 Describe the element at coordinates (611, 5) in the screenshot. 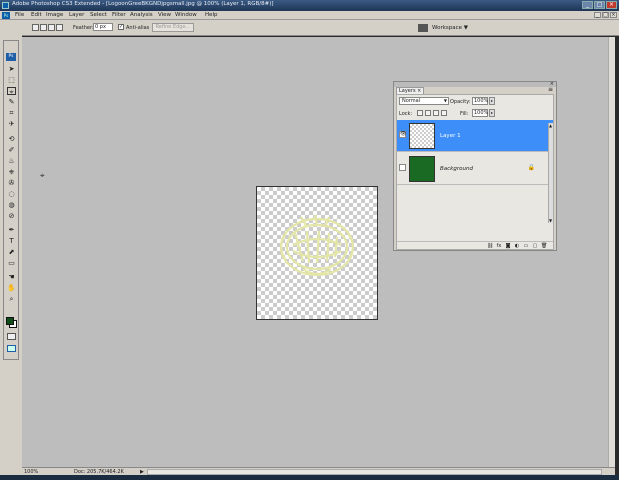

I see `close-button: ×` at that location.